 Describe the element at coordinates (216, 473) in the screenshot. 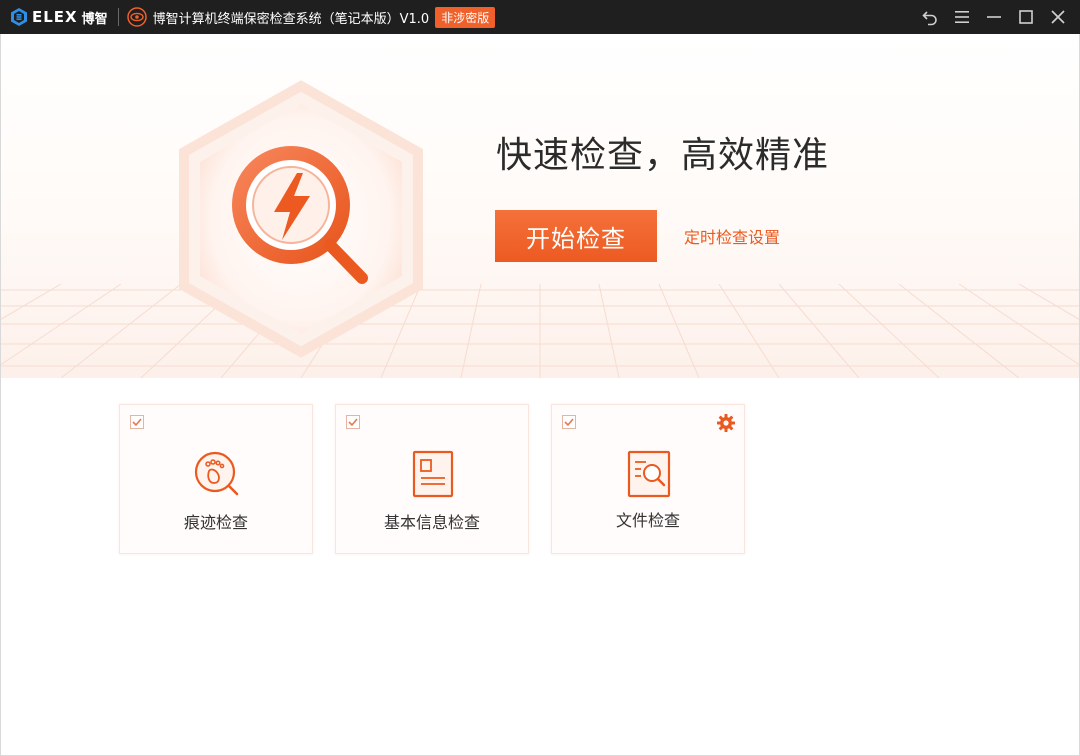

I see `footprint-search-icon` at that location.